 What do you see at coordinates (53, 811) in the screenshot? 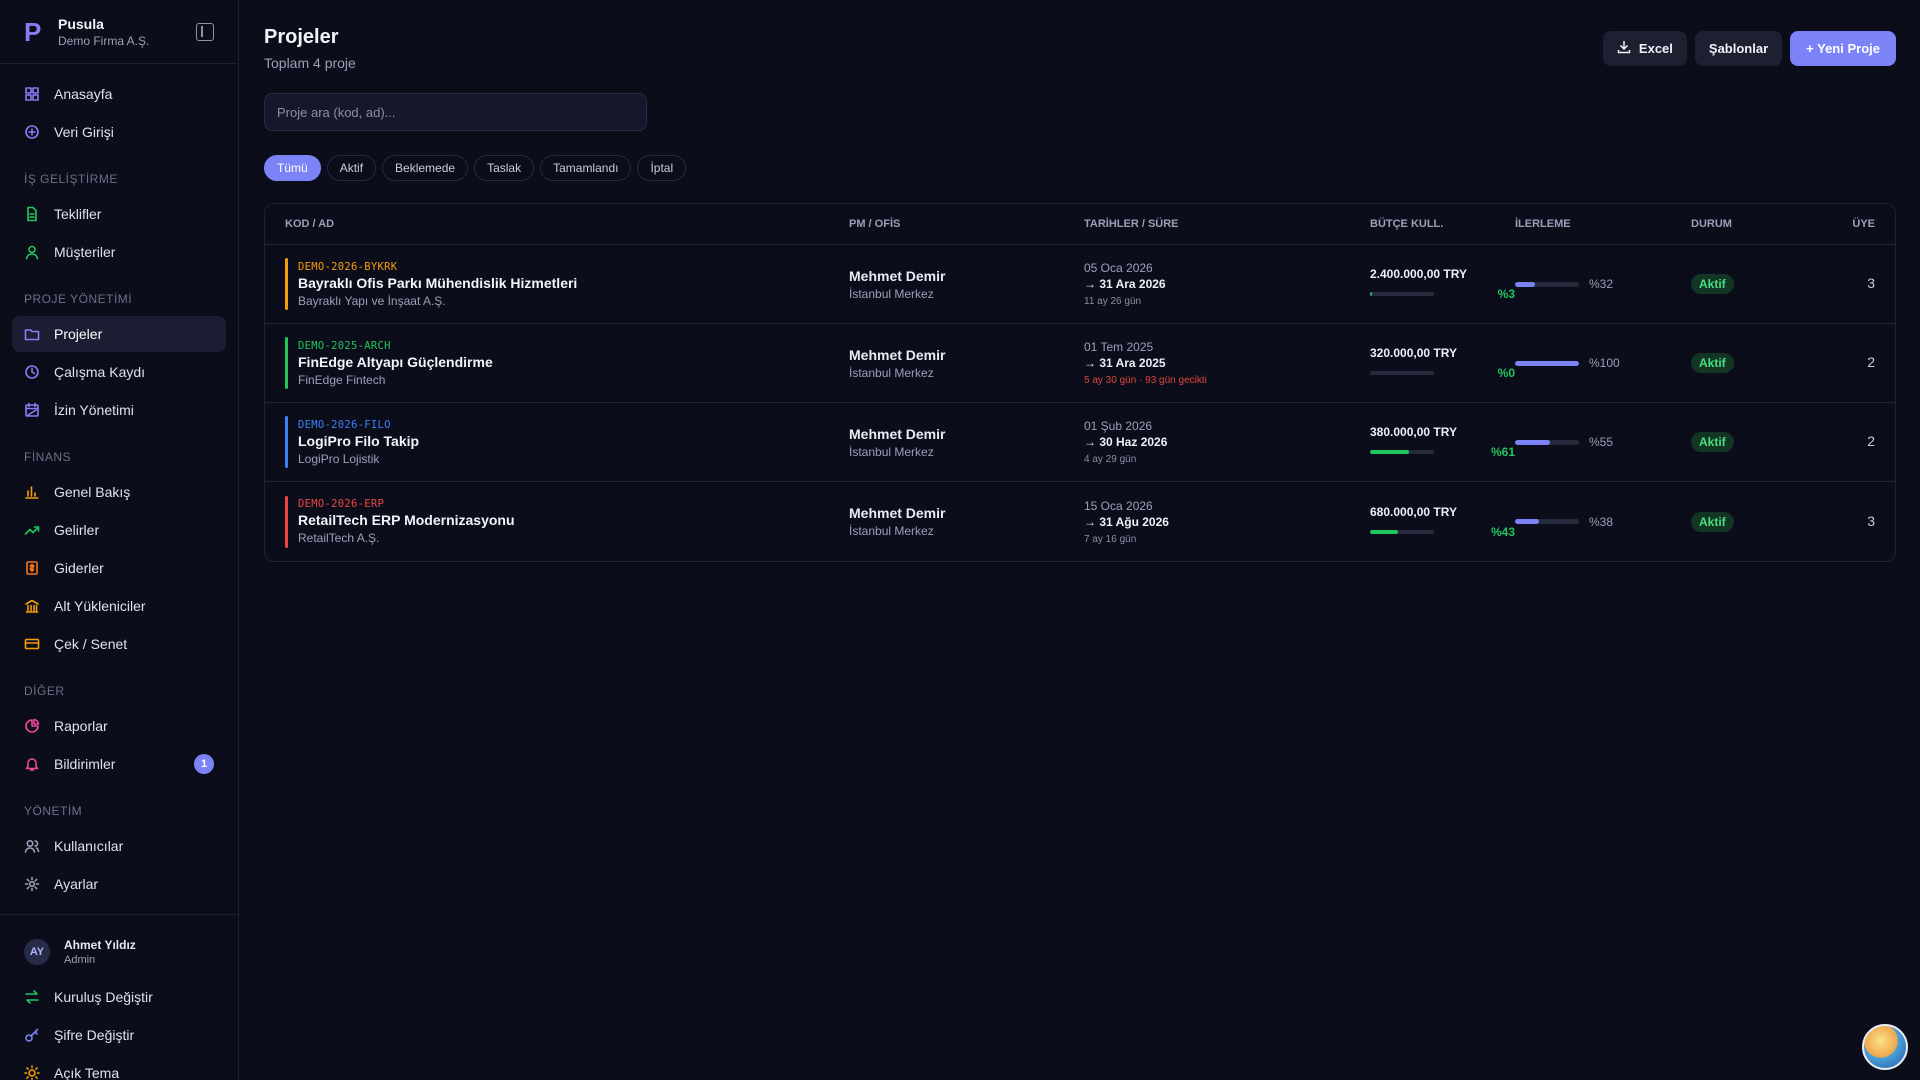
I see `sidebar-section-title: YÖNETİM` at bounding box center [53, 811].